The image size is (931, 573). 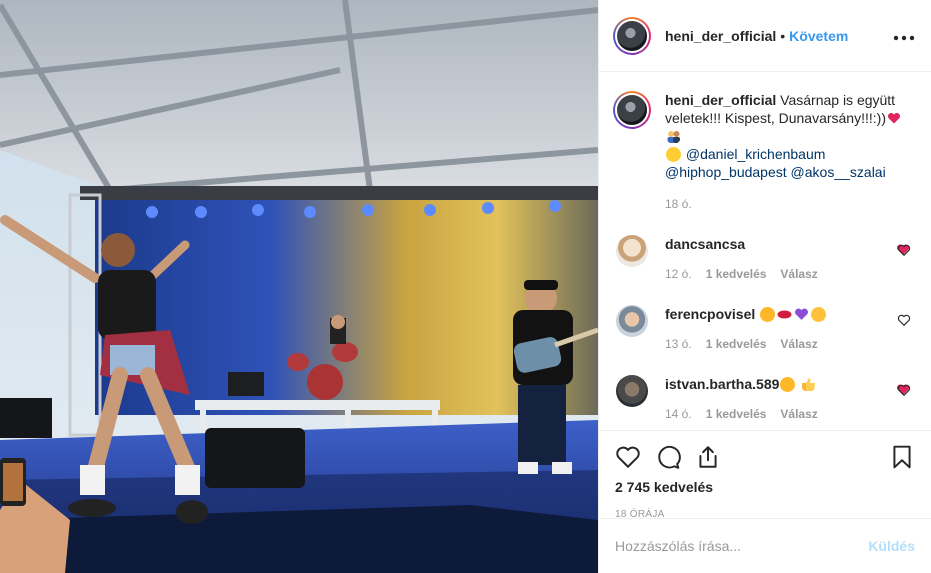 What do you see at coordinates (902, 457) in the screenshot?
I see `bookmark-icon` at bounding box center [902, 457].